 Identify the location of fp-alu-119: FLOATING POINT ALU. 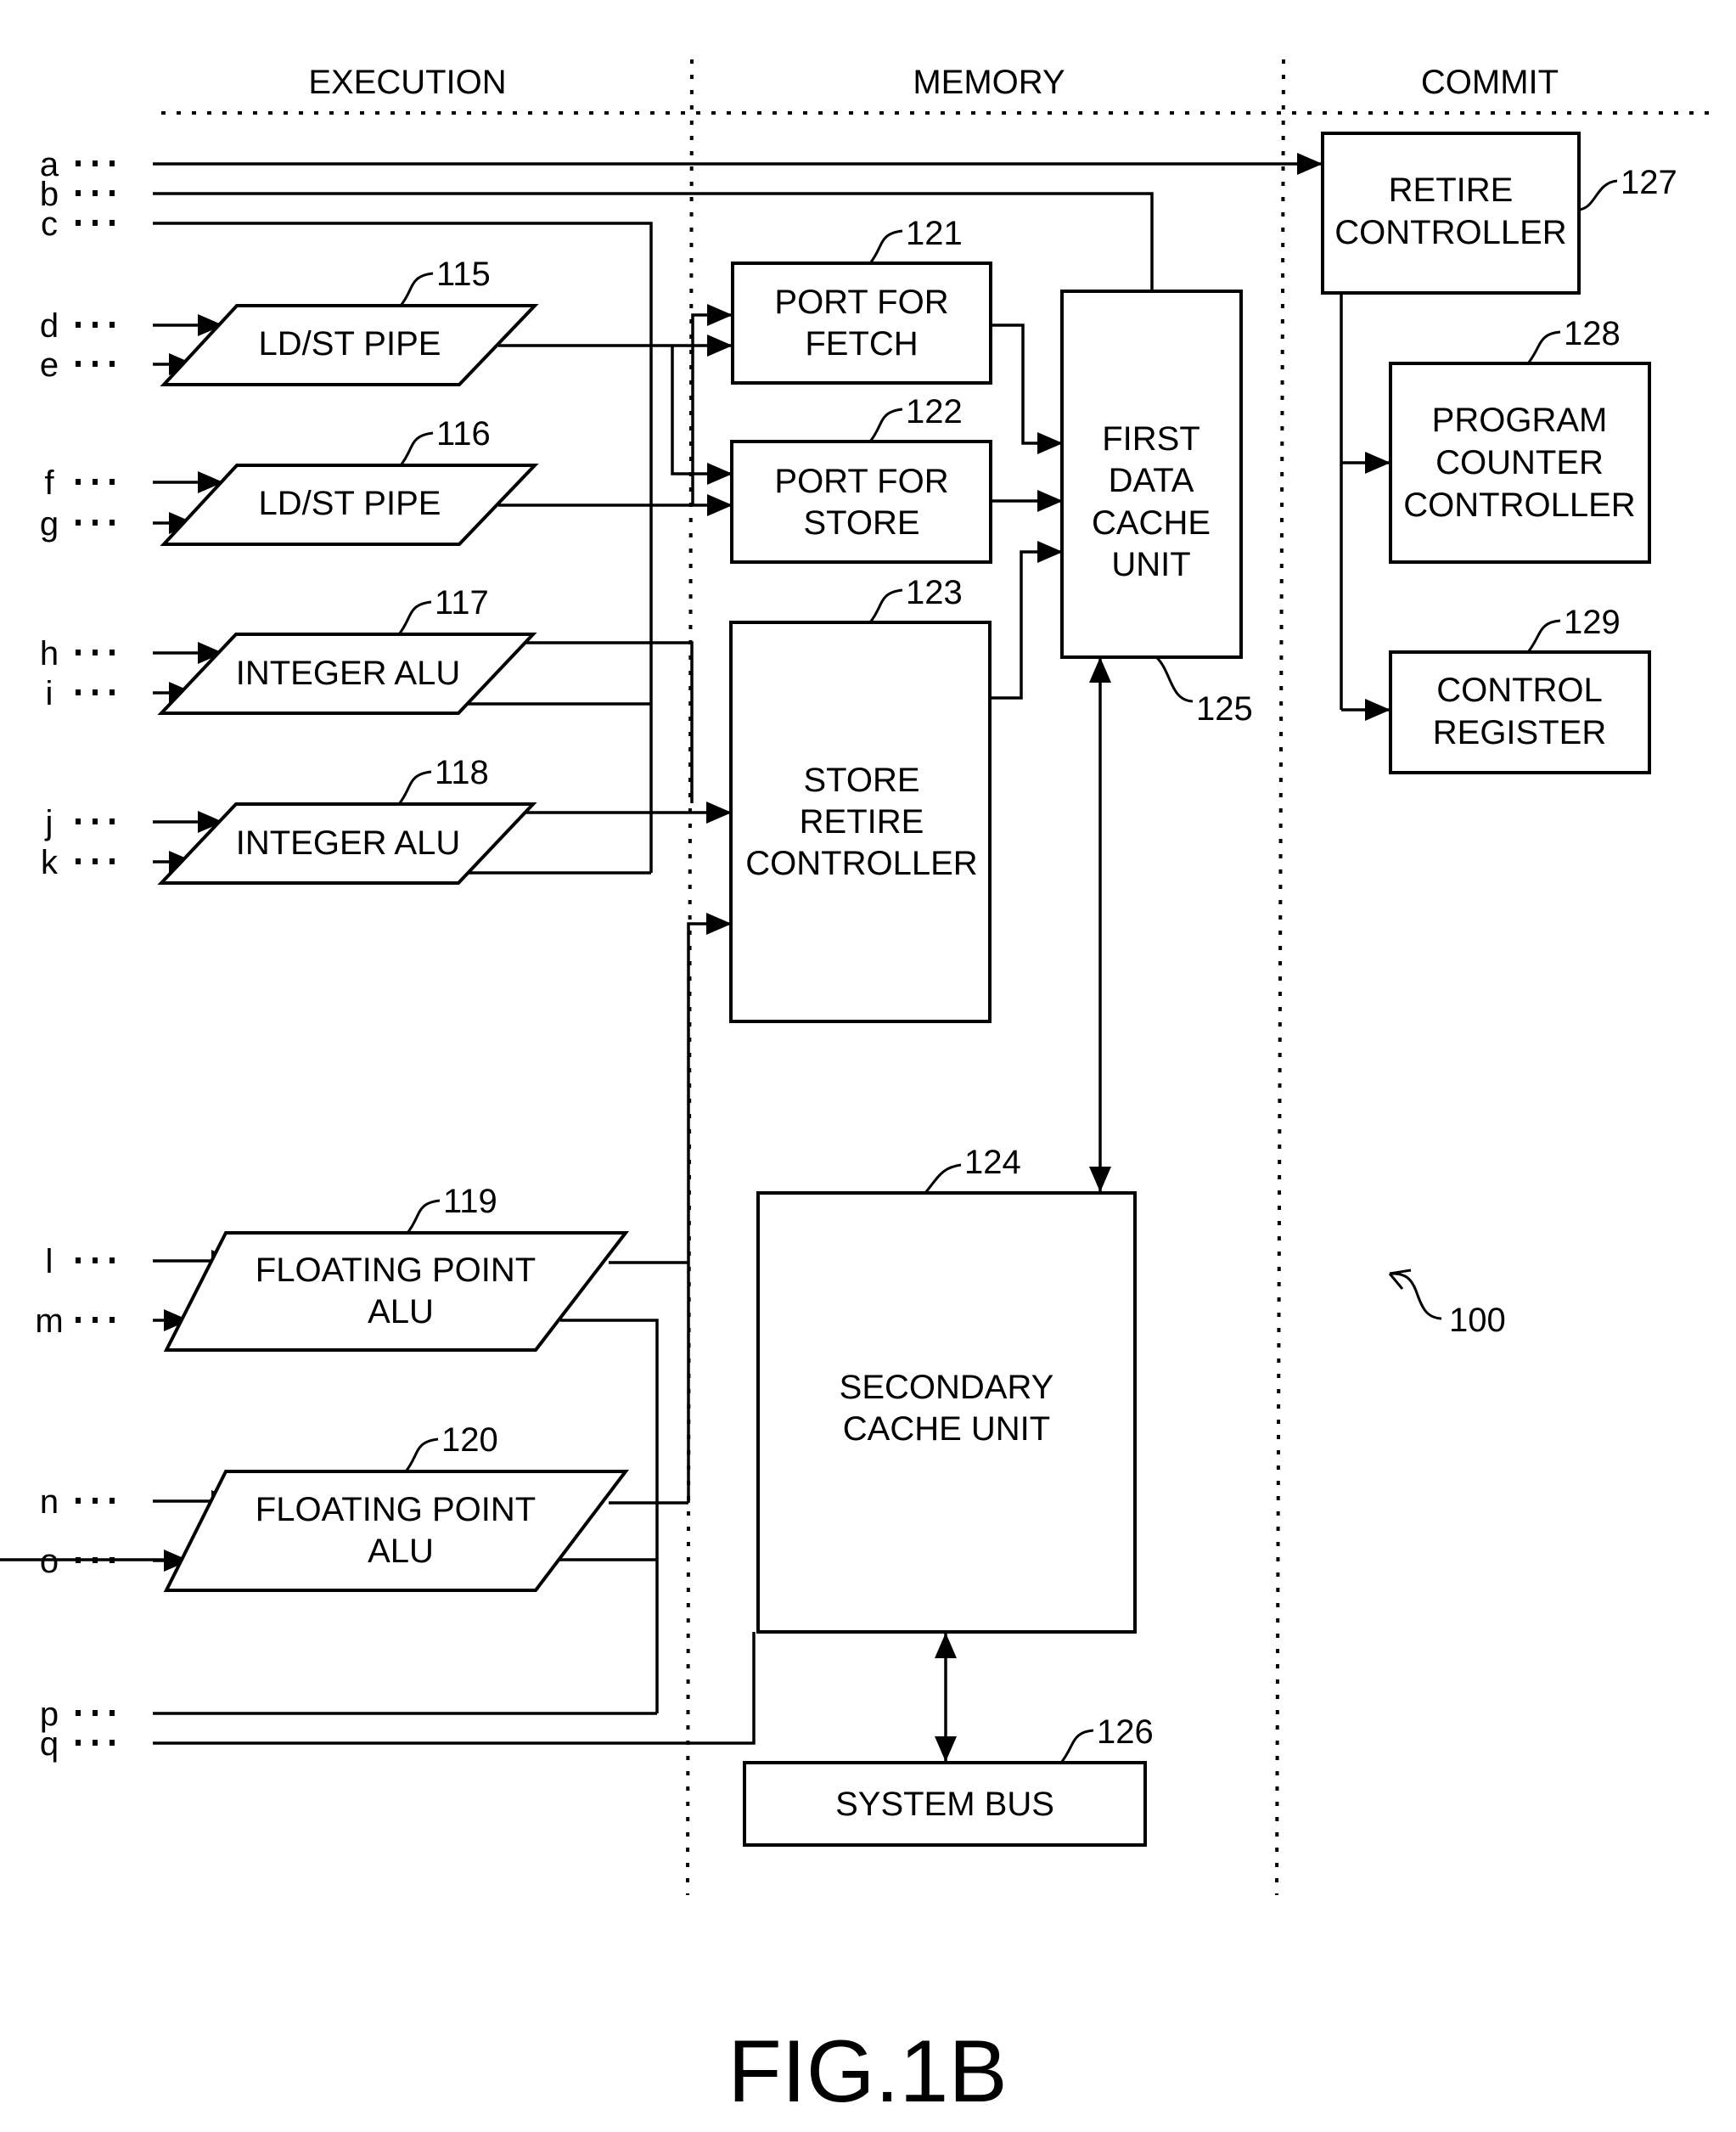
(397, 1291).